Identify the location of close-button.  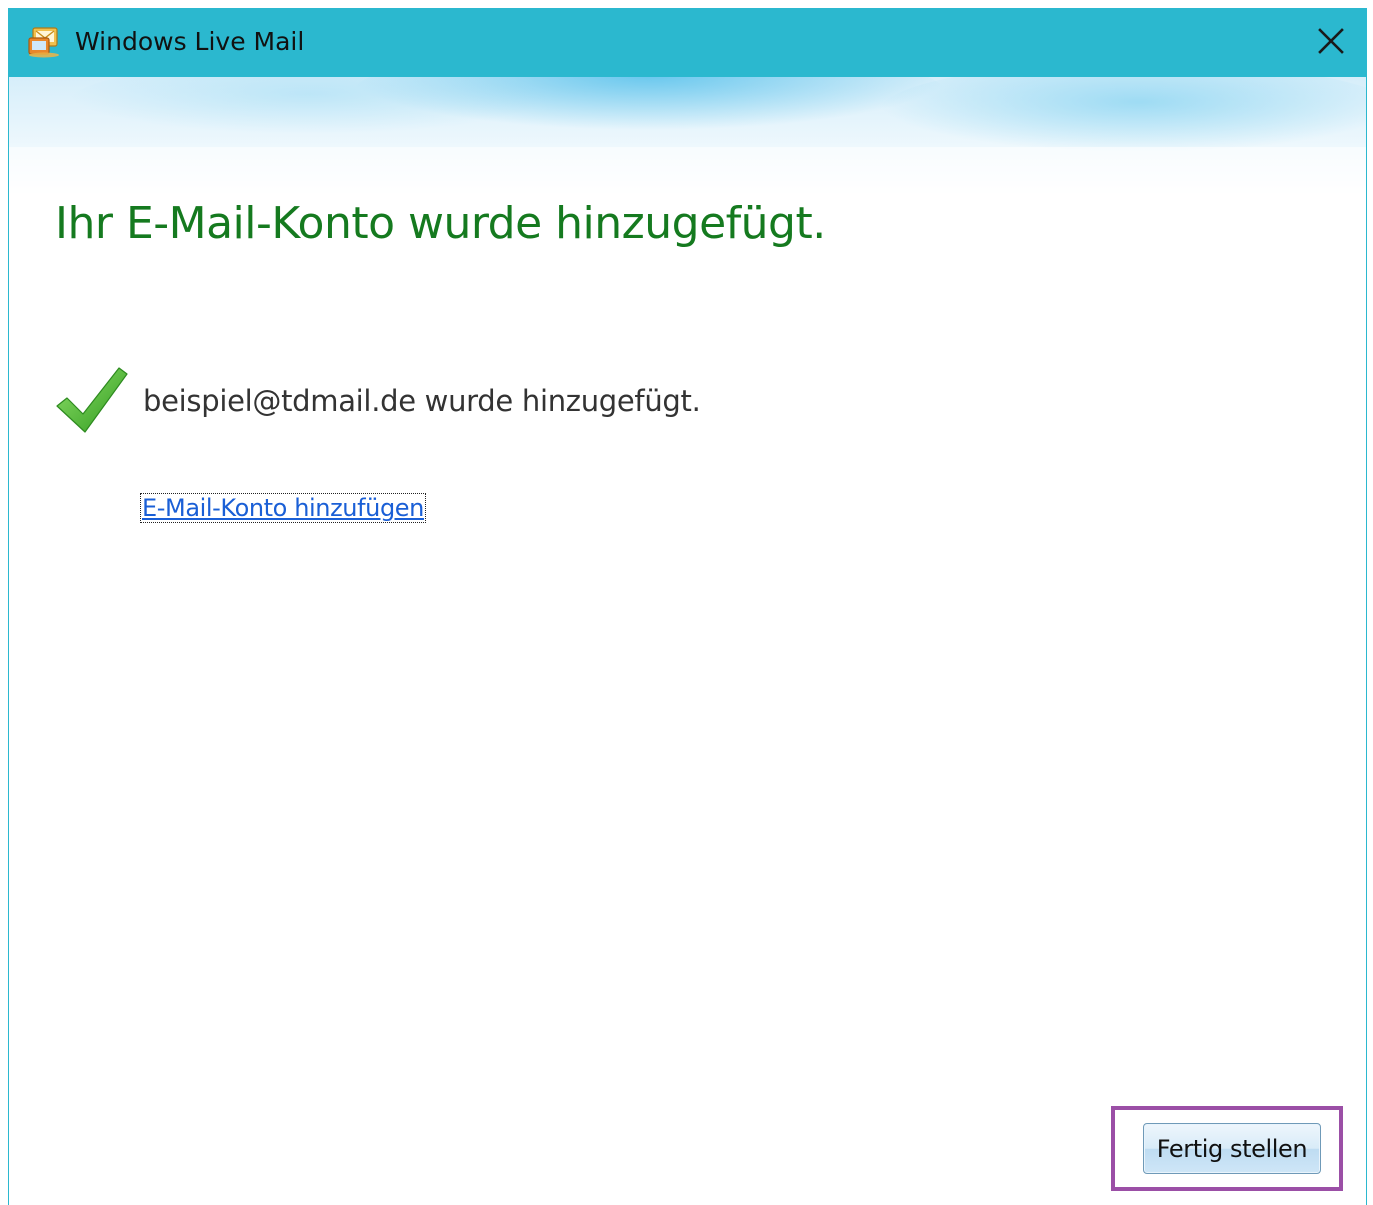
(1331, 42).